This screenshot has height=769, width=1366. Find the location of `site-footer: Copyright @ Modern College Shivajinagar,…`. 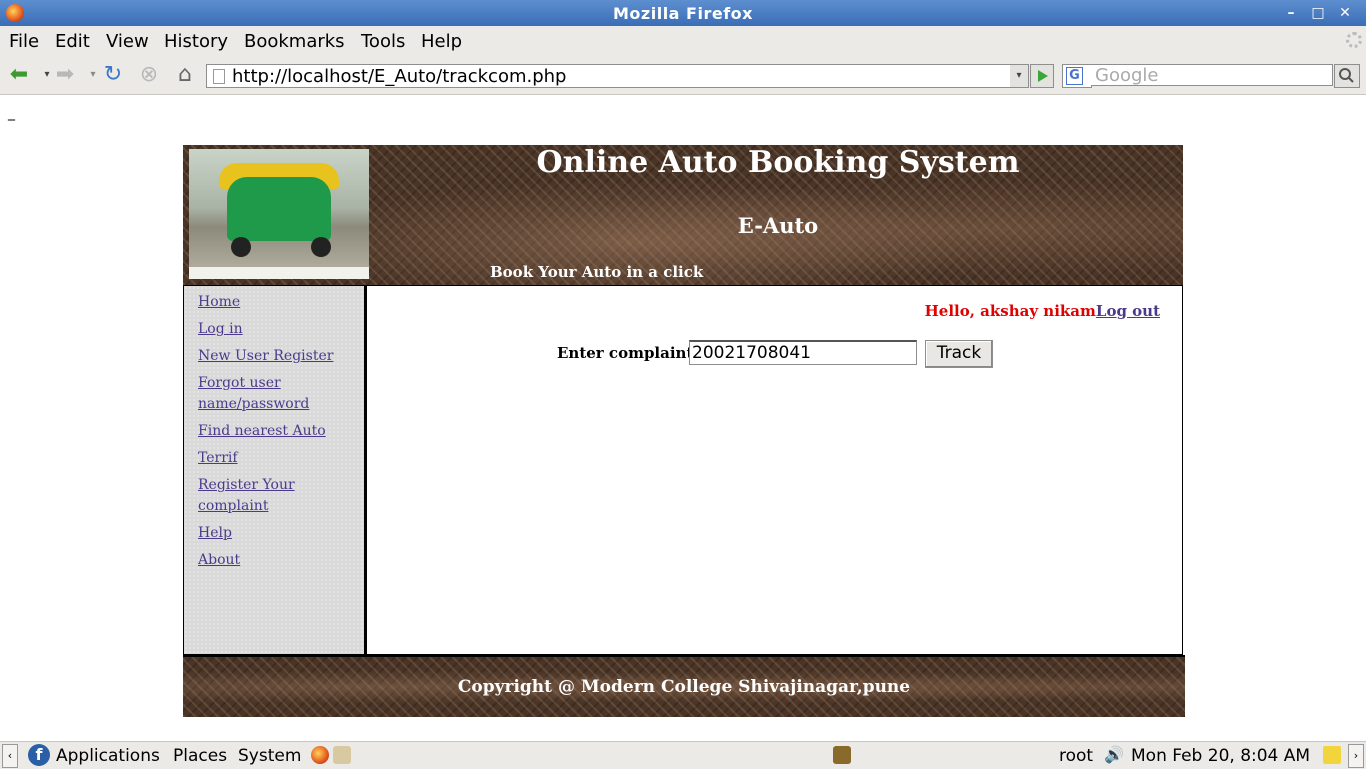

site-footer: Copyright @ Modern College Shivajinagar,… is located at coordinates (684, 686).